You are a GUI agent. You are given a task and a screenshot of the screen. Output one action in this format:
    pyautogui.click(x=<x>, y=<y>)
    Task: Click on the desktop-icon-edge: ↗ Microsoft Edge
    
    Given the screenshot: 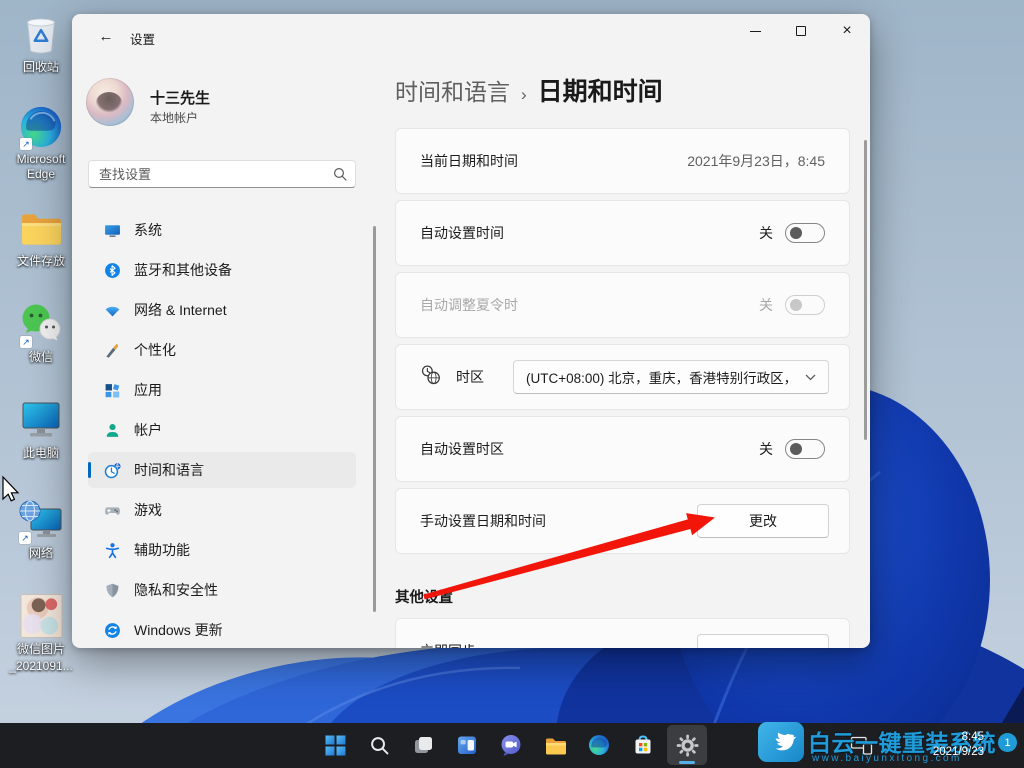 What is the action you would take?
    pyautogui.click(x=41, y=141)
    